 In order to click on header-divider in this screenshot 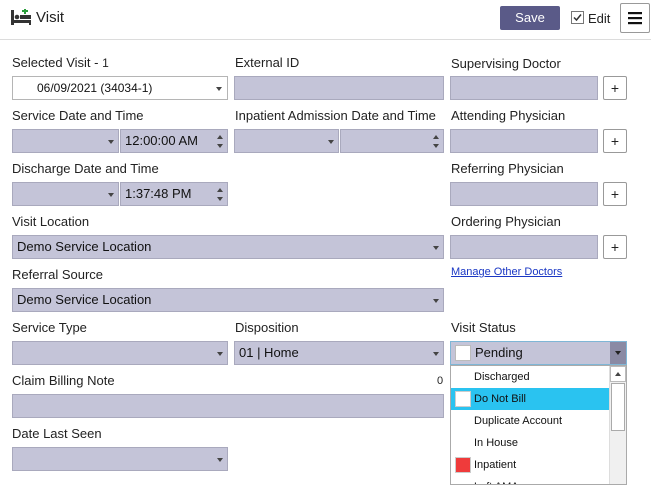, I will do `click(325, 39)`.